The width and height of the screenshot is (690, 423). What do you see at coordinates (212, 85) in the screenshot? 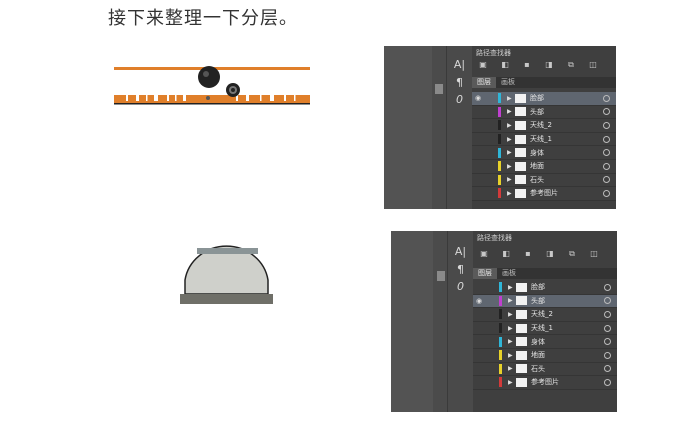
I see `face-artwork` at bounding box center [212, 85].